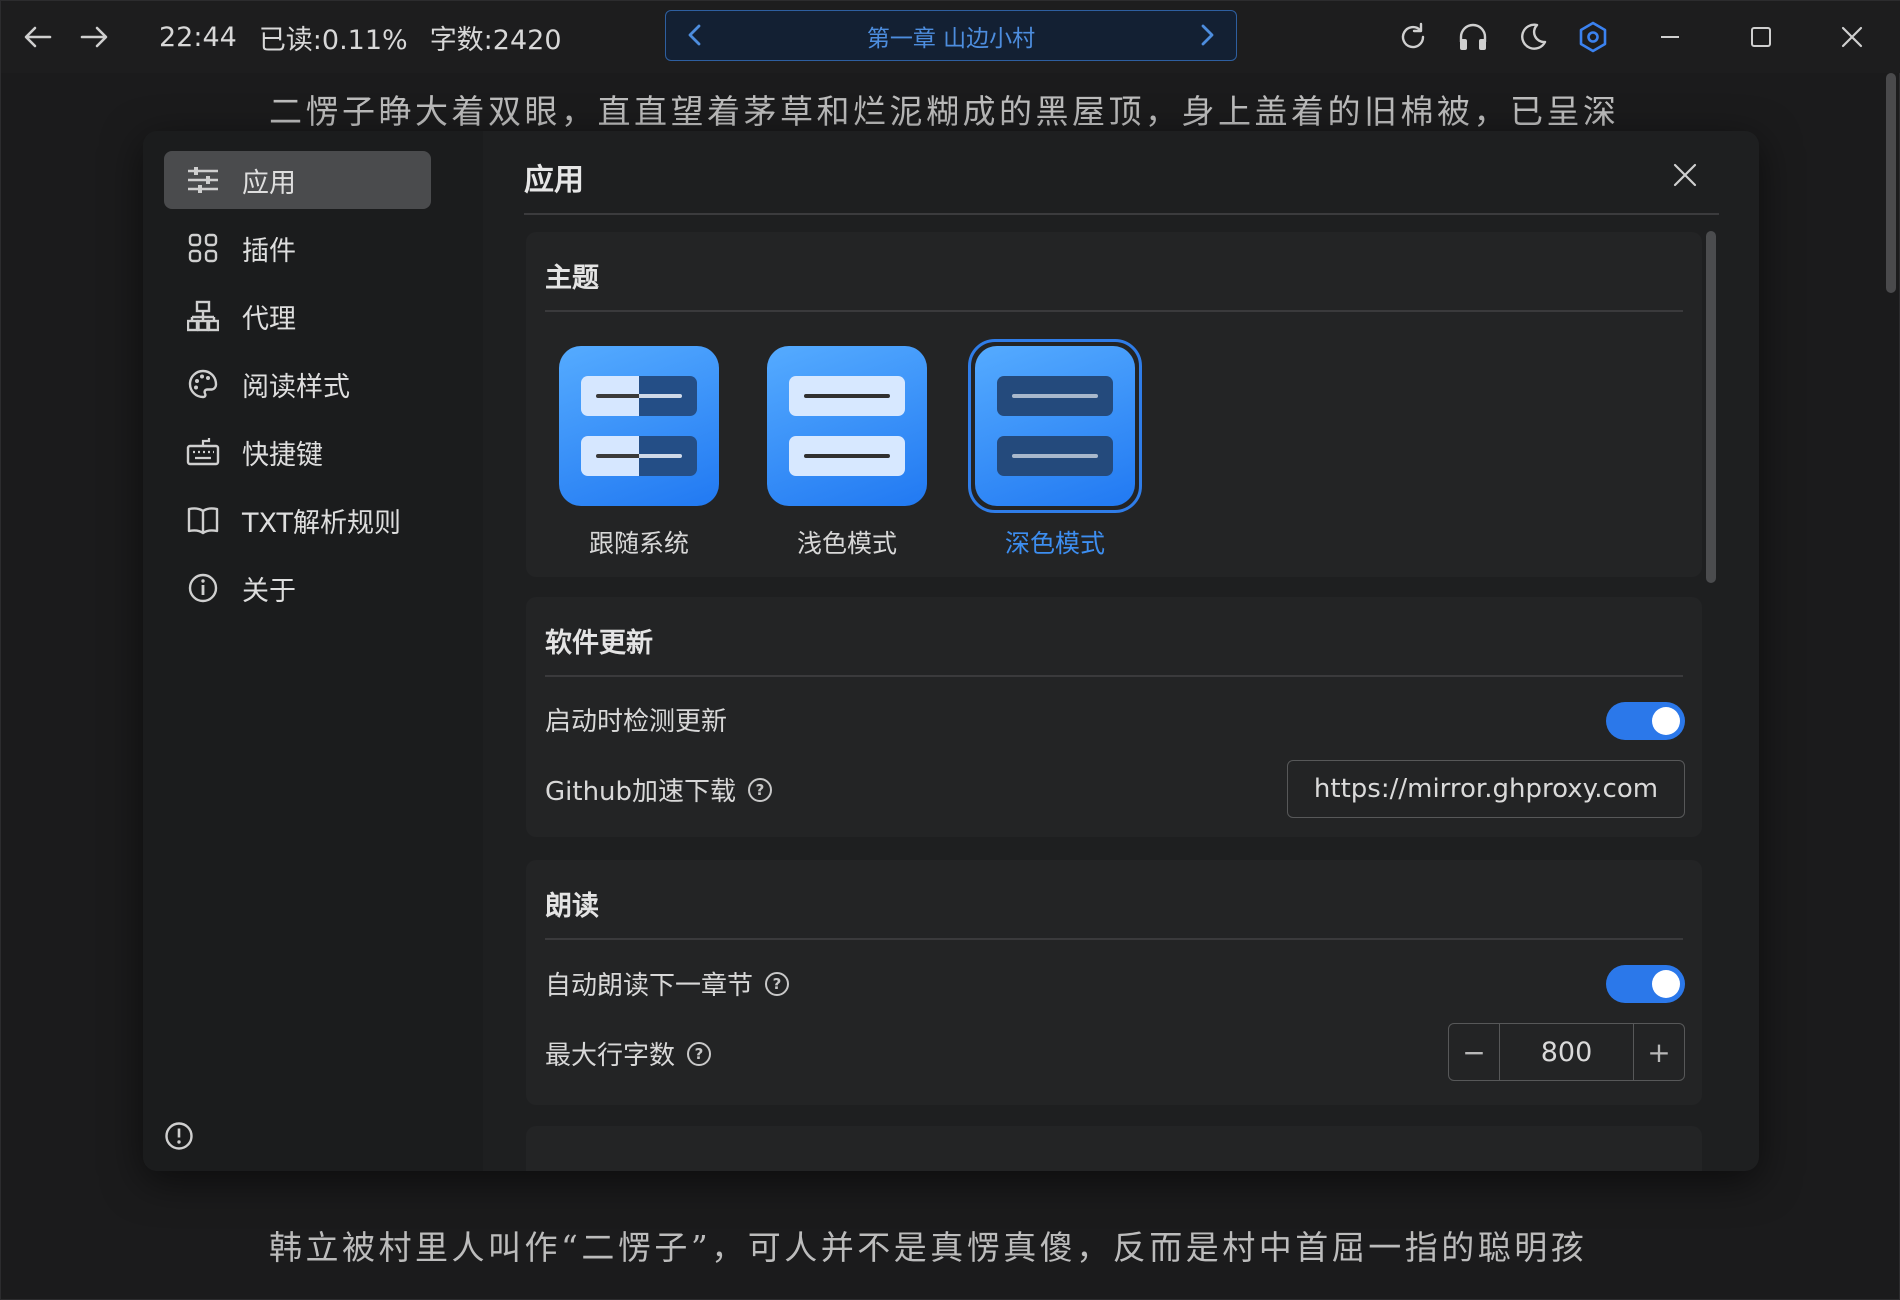  Describe the element at coordinates (944, 111) in the screenshot. I see `reader-text-line: 二愣子睁大着双眼，直直望着茅草和烂泥糊成的黑屋顶，身上盖着的旧棉被，已呈深` at that location.